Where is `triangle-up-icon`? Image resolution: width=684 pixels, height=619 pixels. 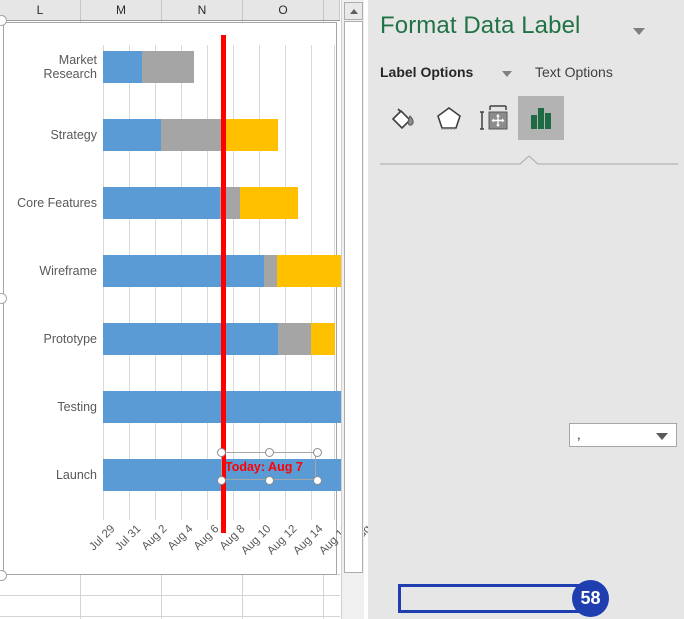 triangle-up-icon is located at coordinates (353, 11).